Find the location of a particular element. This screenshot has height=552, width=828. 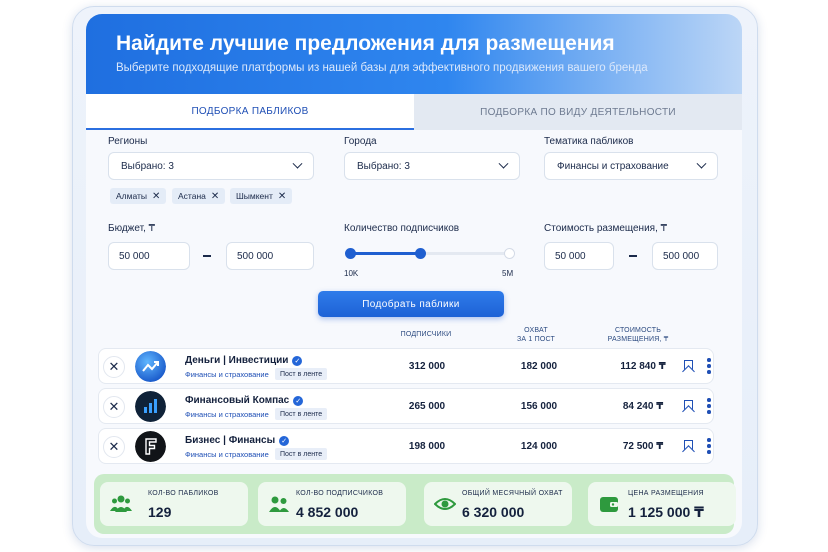

col-cost: СТОИМОСТЬ РАЗМЕЩЕНИЯ, ₸ is located at coordinates (638, 335).